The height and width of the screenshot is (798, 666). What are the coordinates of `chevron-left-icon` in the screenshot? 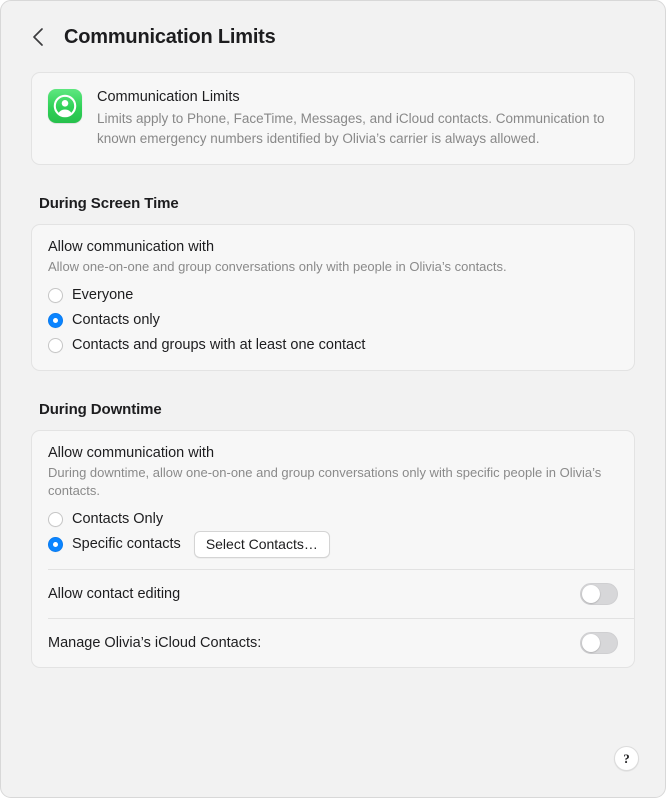 It's located at (37, 37).